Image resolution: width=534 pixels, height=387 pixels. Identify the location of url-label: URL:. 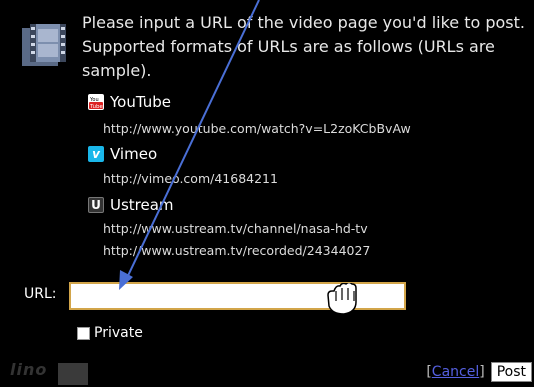
(40, 294).